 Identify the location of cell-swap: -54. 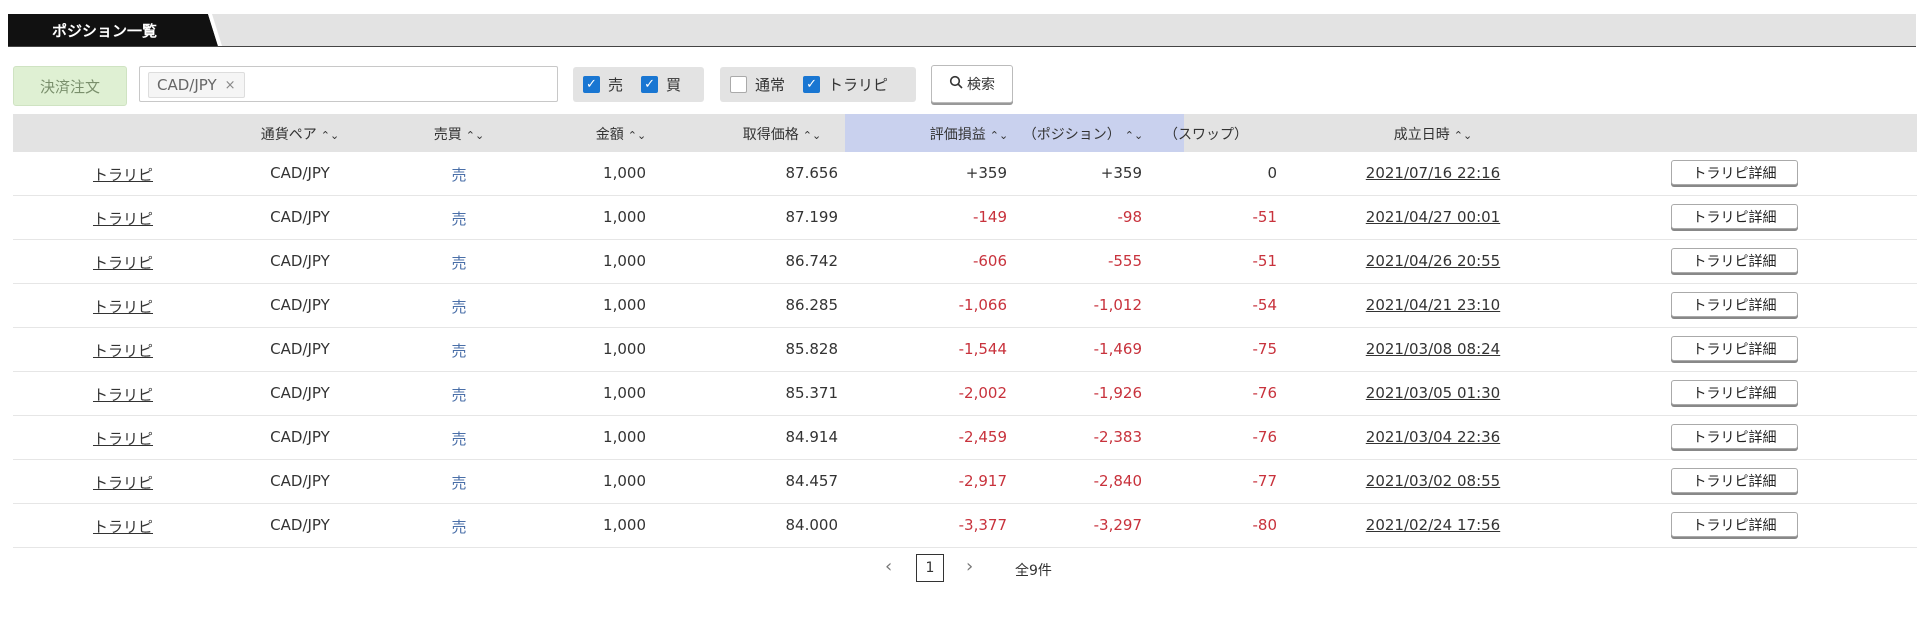
(1265, 305).